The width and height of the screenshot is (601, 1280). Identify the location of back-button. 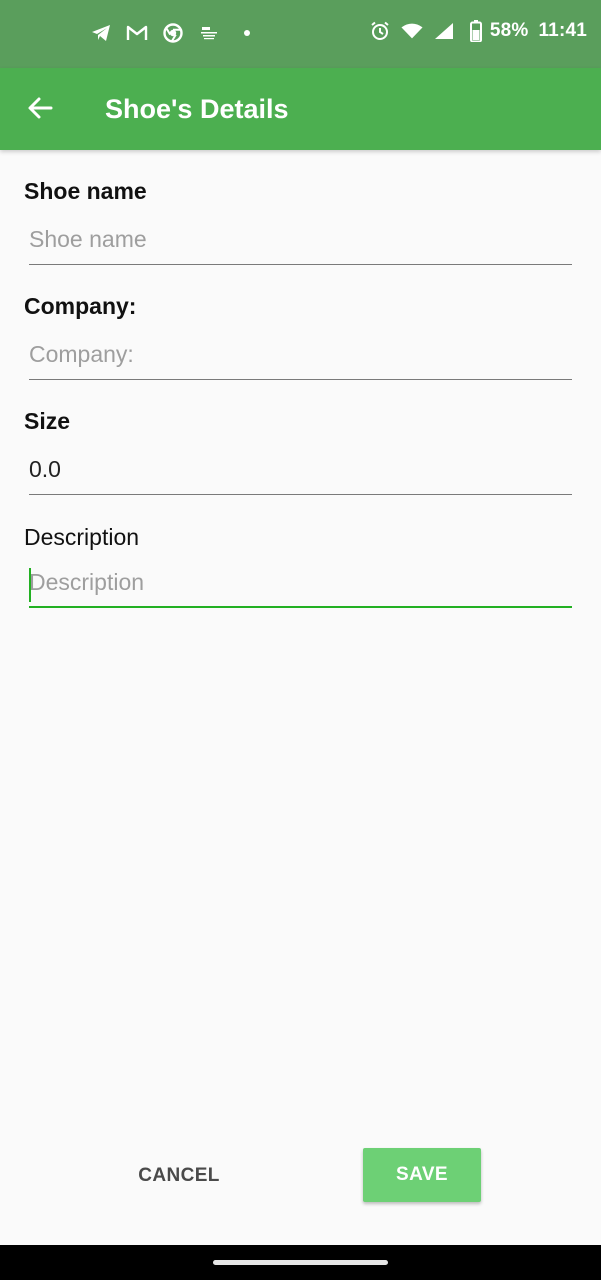
(40, 108).